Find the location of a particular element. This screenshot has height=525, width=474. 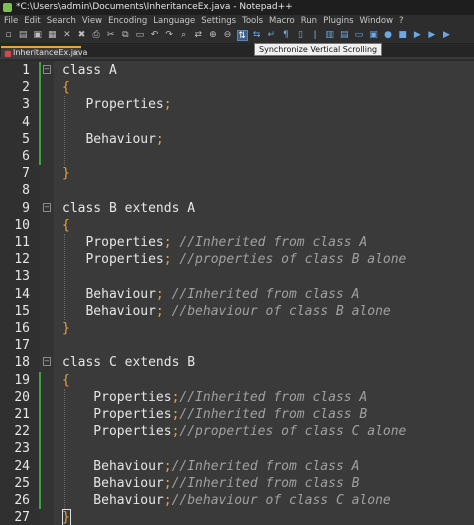

code-line: 16} is located at coordinates (237, 328).